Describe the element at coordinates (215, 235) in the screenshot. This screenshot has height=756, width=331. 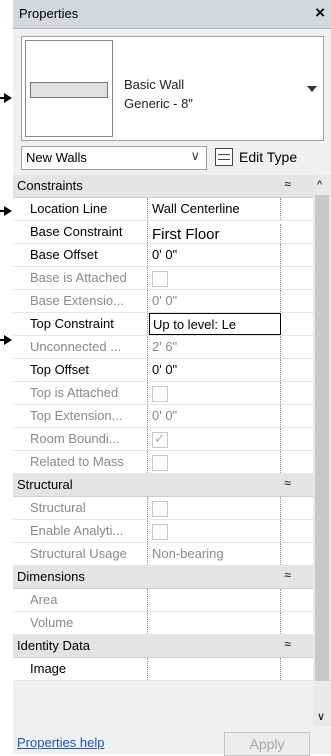
I see `property-value: First Floor` at that location.